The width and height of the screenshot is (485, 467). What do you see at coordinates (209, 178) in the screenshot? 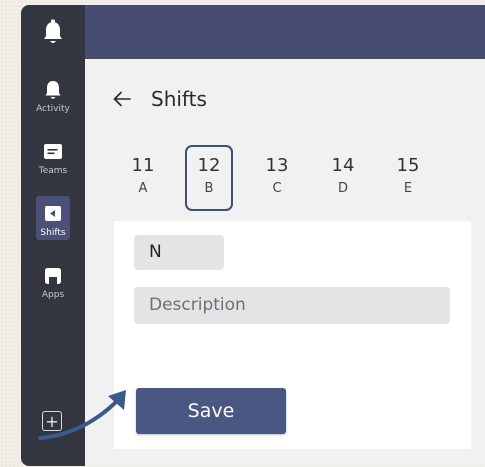
I see `day-12-selected: 12 B` at bounding box center [209, 178].